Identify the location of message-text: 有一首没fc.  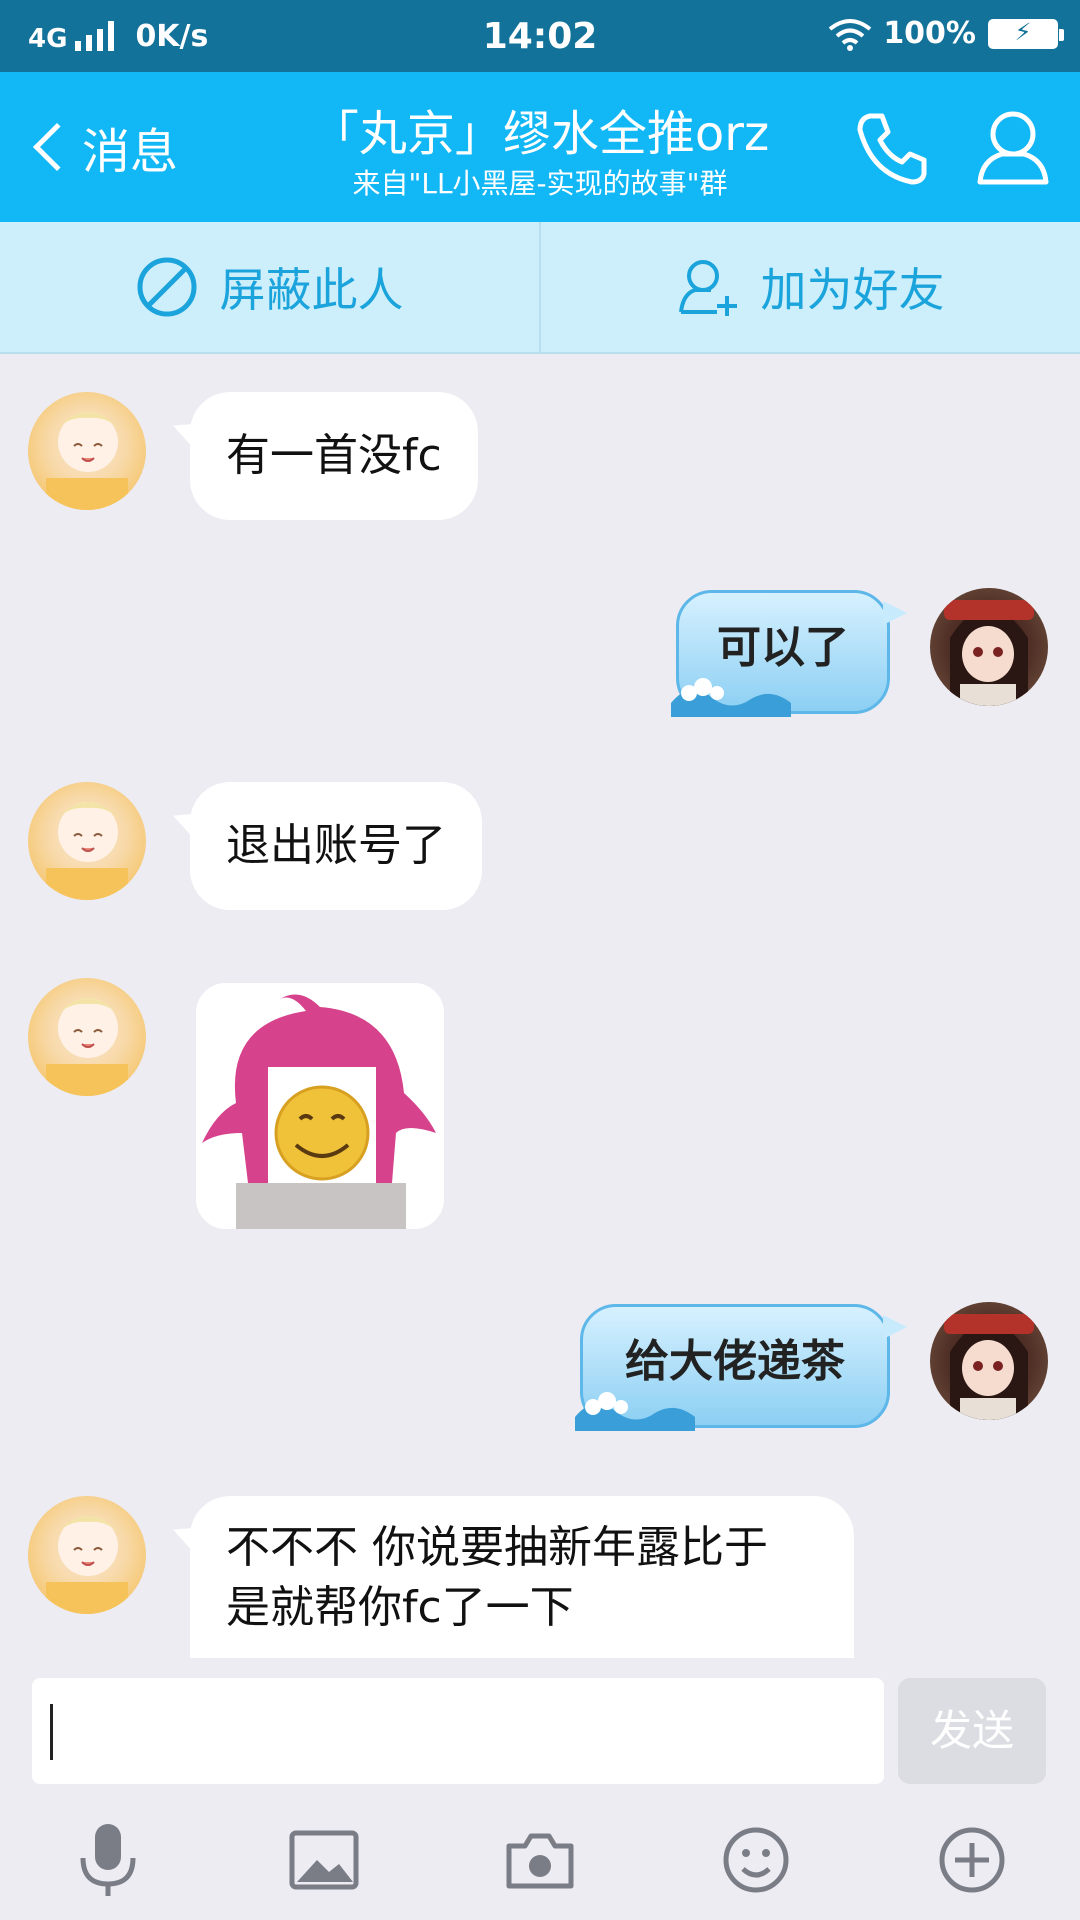
(334, 455).